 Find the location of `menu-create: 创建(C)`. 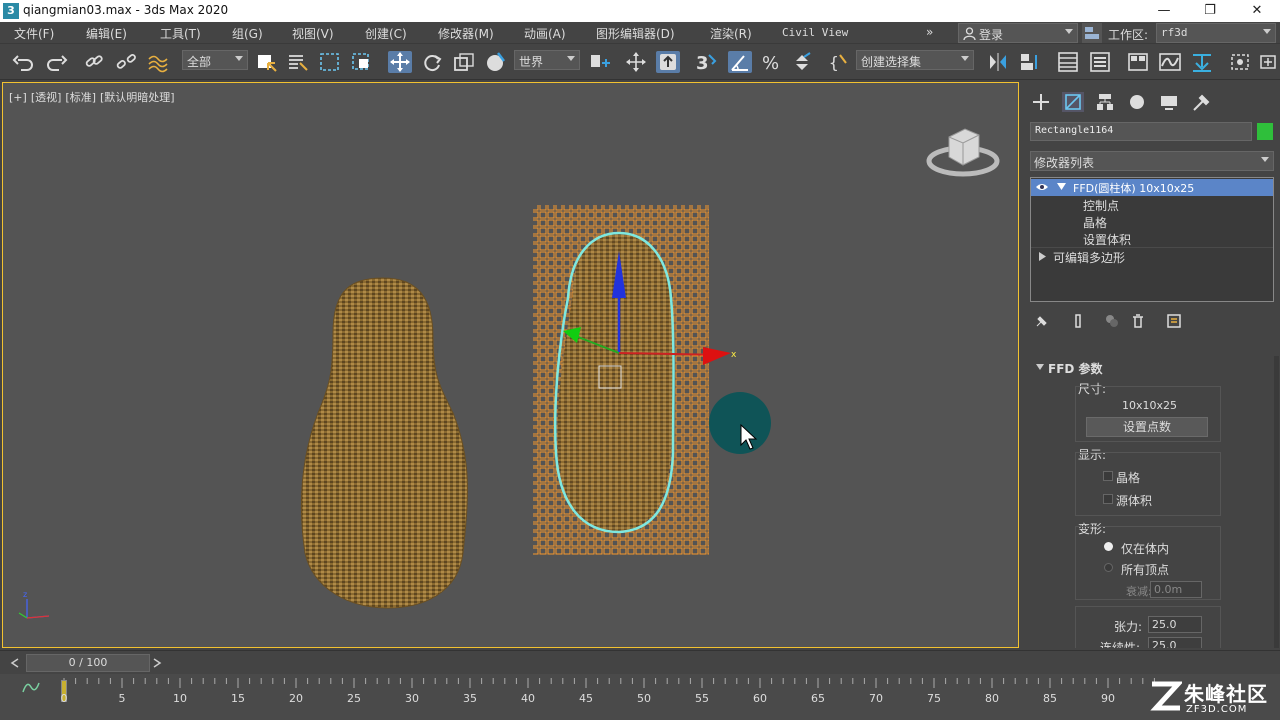

menu-create: 创建(C) is located at coordinates (386, 33).